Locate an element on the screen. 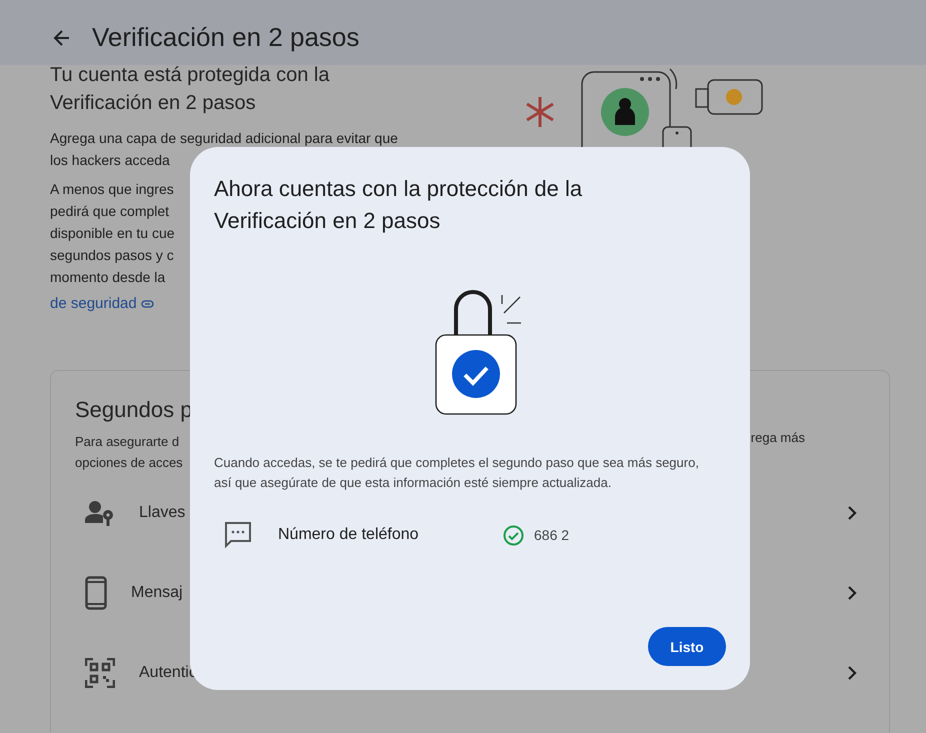  section-title: Tu cuenta está protegida con la is located at coordinates (190, 75).